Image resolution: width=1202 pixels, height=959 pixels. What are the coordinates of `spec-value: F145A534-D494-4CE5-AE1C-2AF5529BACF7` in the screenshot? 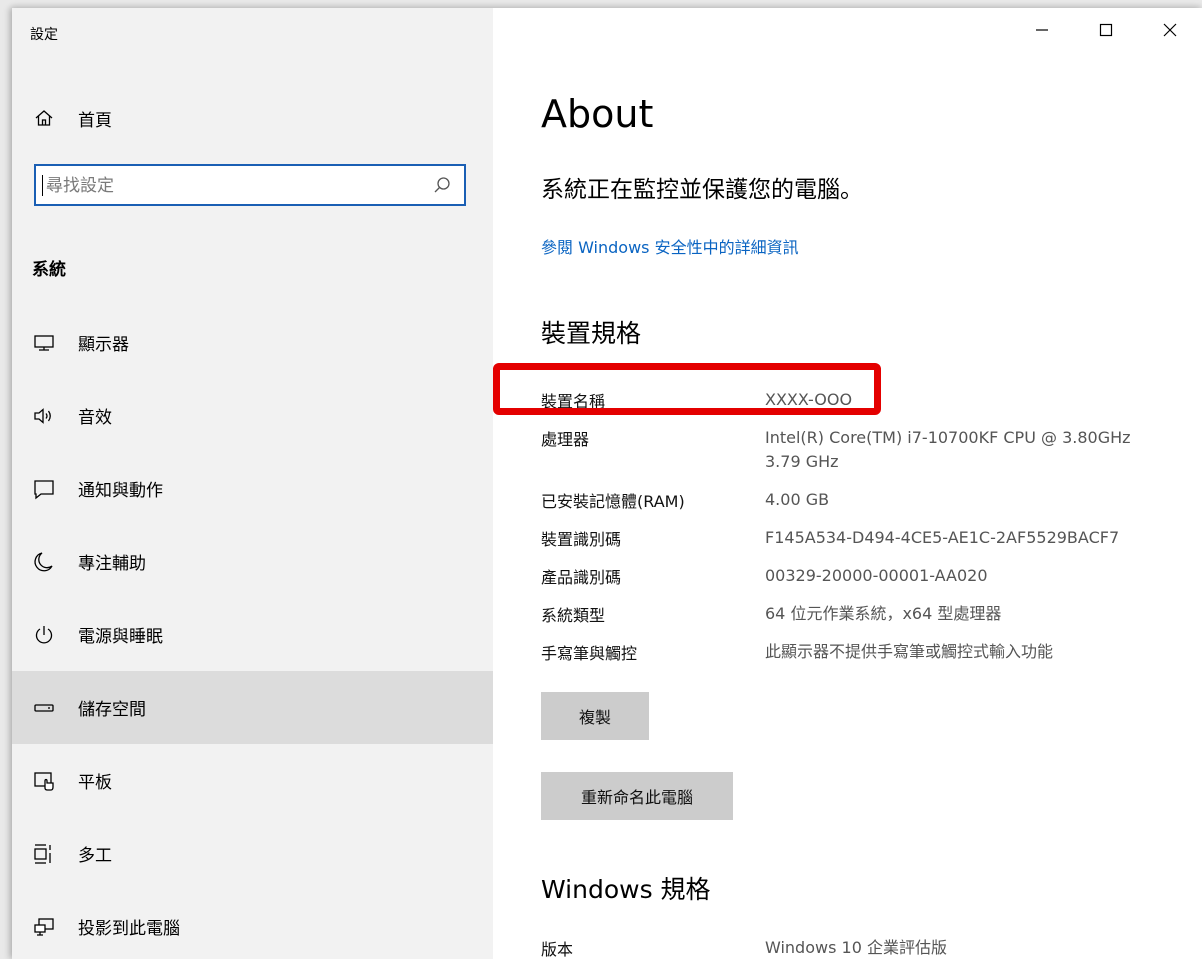 It's located at (942, 537).